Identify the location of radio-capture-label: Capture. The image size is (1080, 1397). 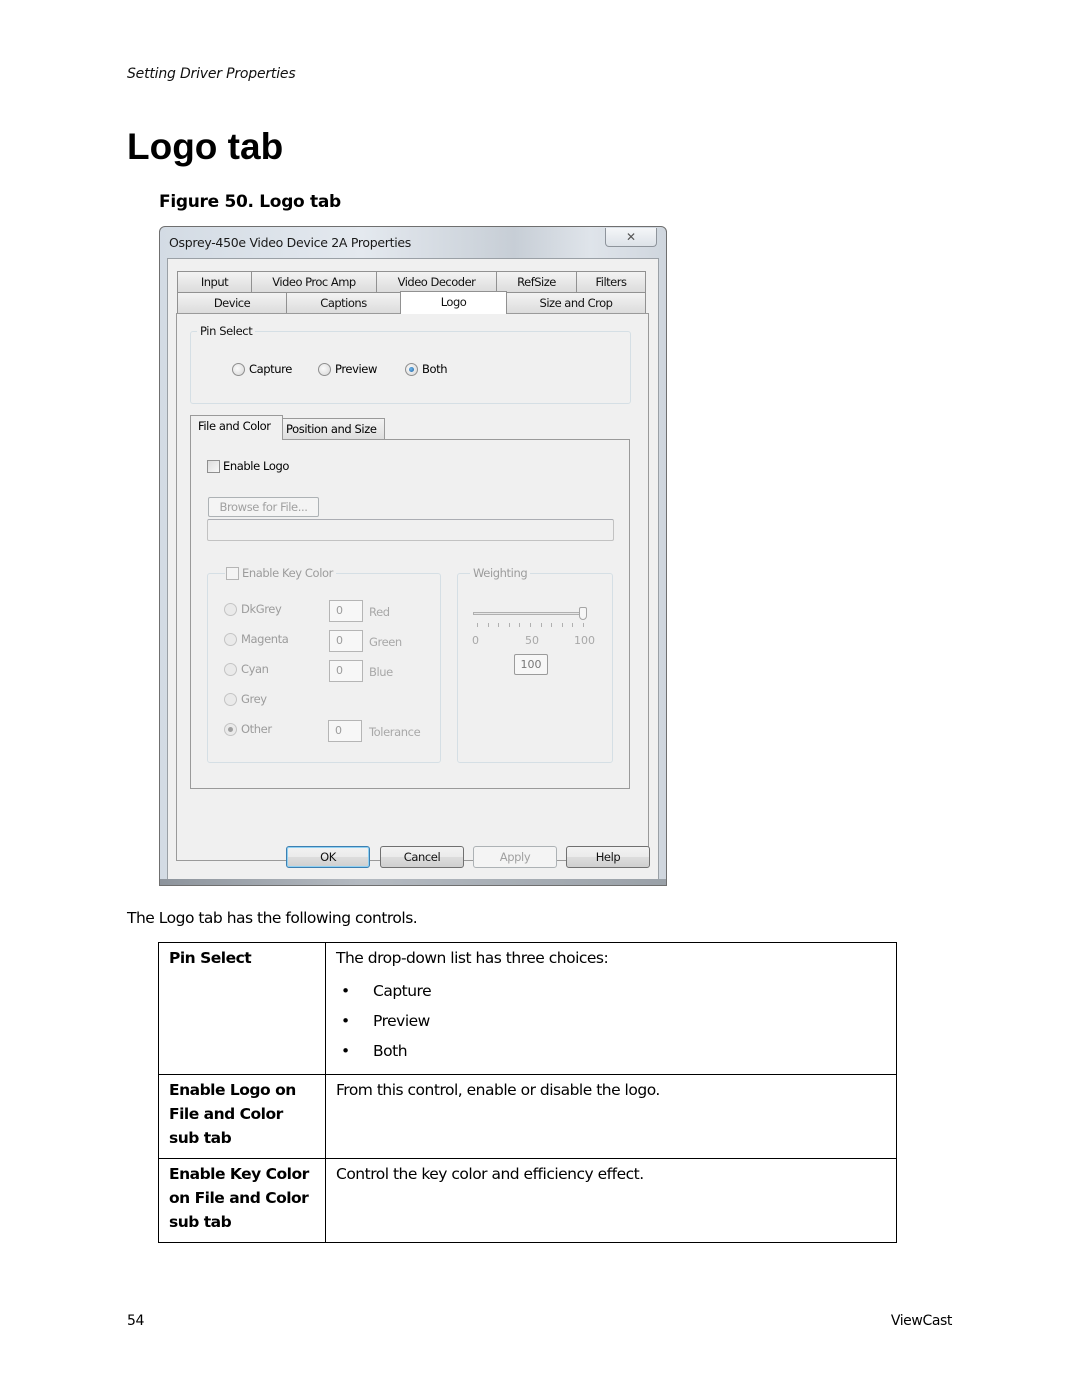
(270, 369).